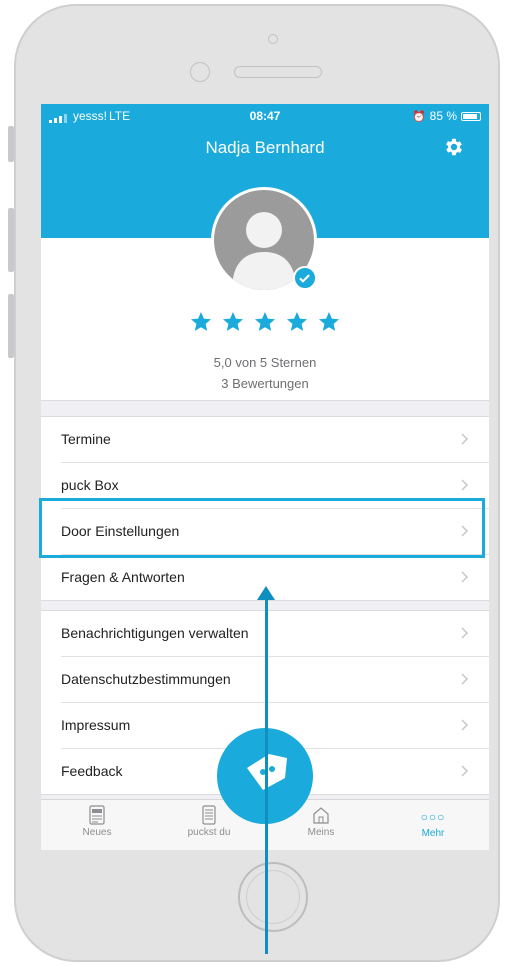  Describe the element at coordinates (321, 815) in the screenshot. I see `home-icon` at that location.